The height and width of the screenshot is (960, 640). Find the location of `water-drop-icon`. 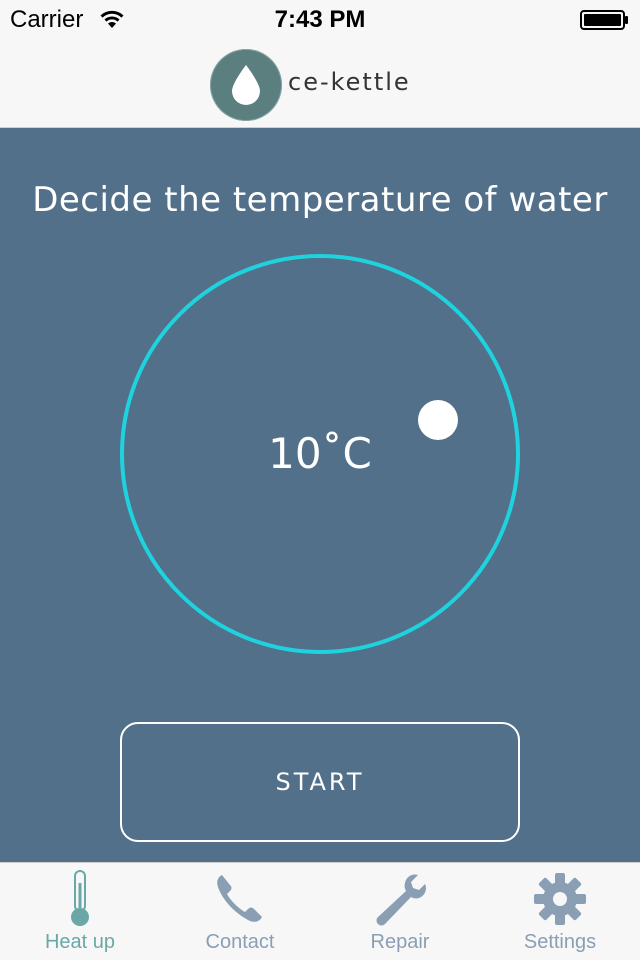

water-drop-icon is located at coordinates (246, 85).